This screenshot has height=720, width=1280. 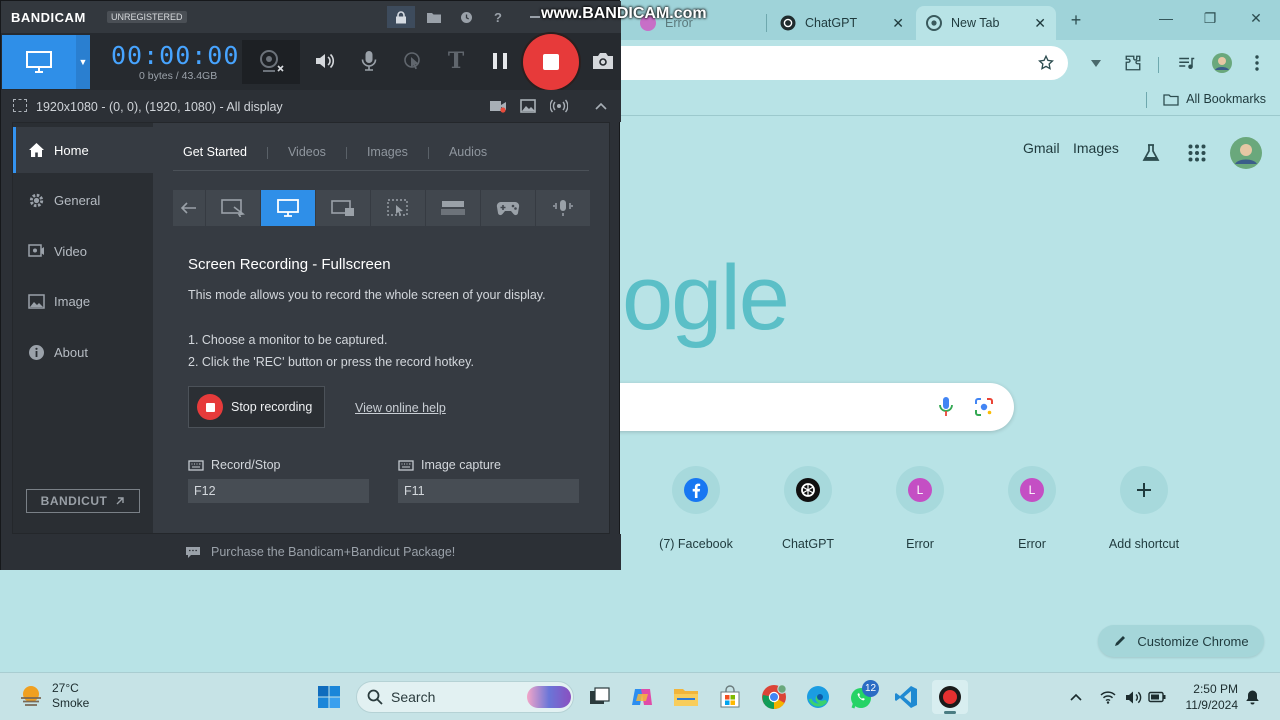 What do you see at coordinates (1041, 148) in the screenshot?
I see `gmail-link: Gmail` at bounding box center [1041, 148].